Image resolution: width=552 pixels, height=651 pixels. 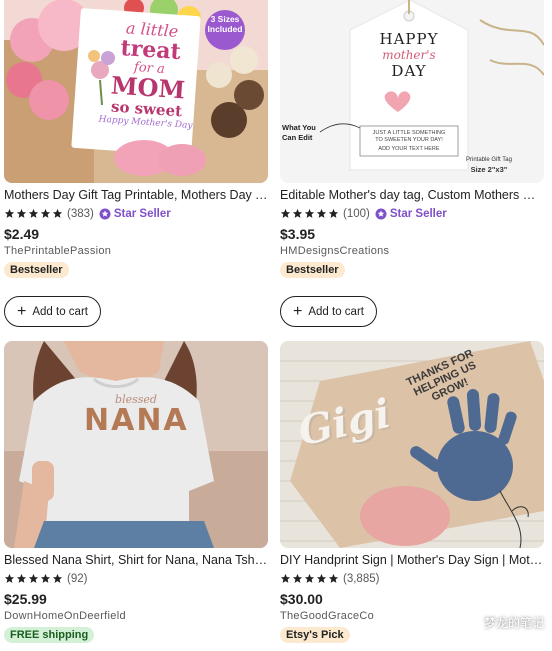 I want to click on watermark-text: 梦龙的笔记, so click(x=513, y=622).